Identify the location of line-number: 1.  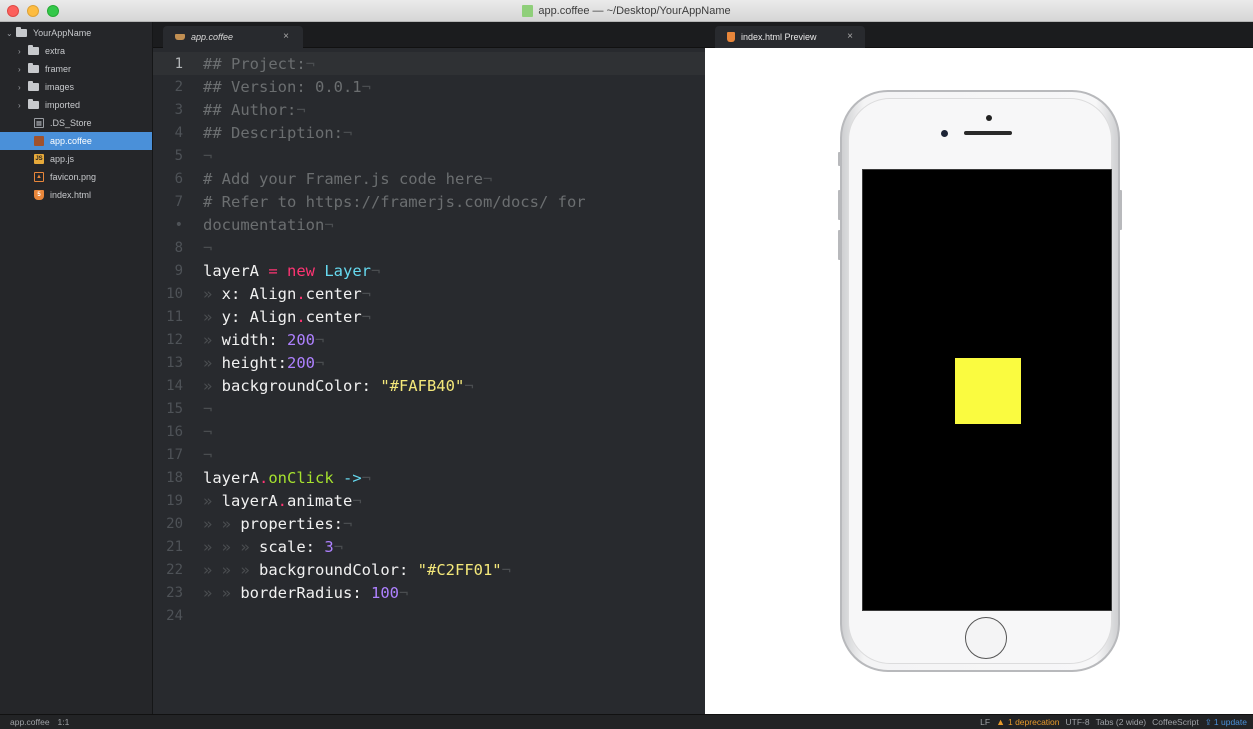
(178, 63).